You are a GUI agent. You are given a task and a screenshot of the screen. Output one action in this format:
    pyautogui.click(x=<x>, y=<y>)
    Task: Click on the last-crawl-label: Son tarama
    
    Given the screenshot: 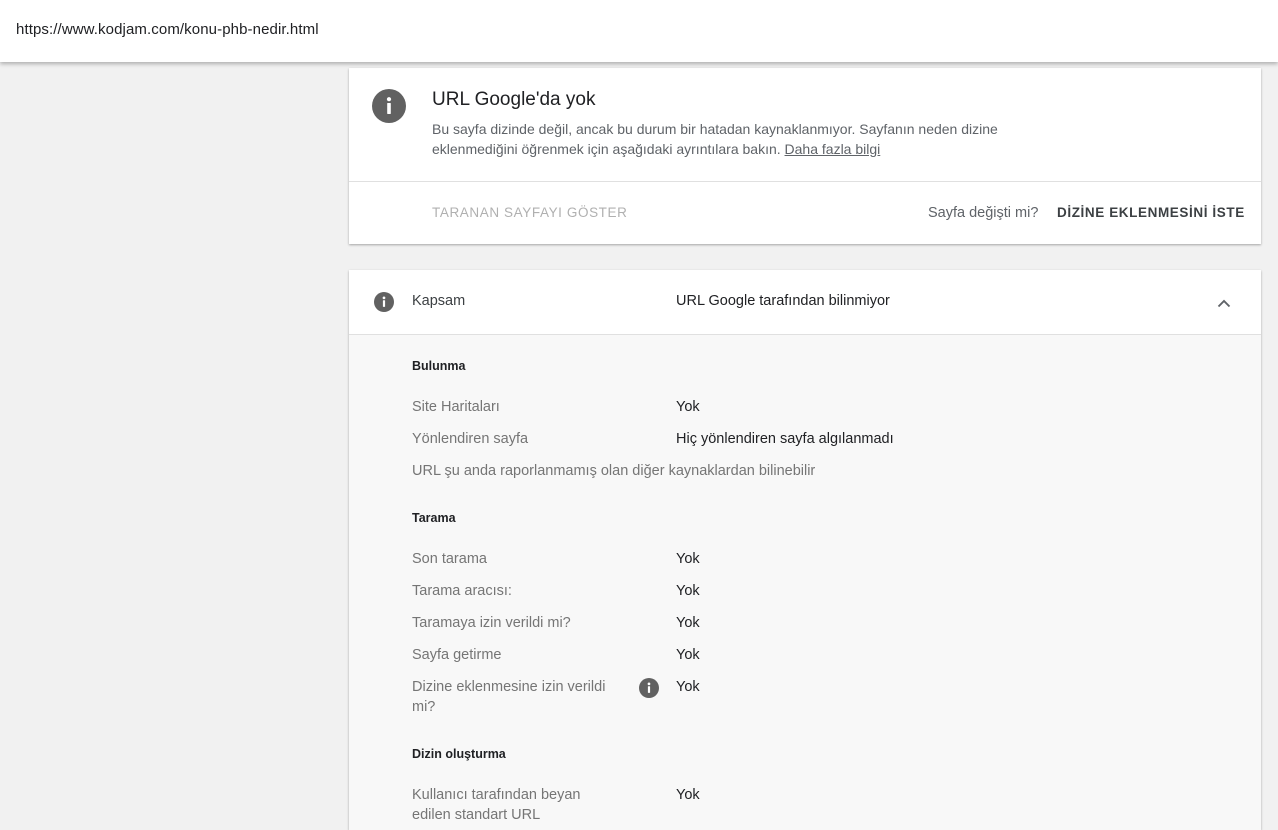 What is the action you would take?
    pyautogui.click(x=449, y=559)
    